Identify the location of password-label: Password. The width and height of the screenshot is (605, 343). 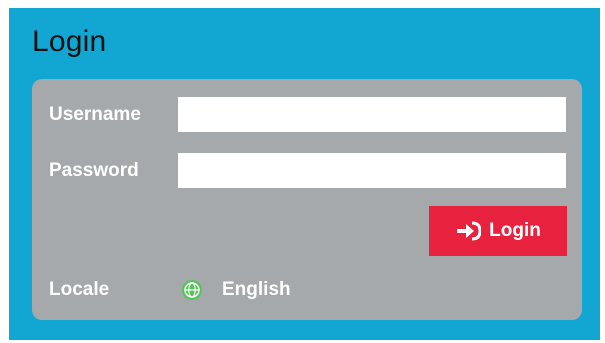
(94, 170).